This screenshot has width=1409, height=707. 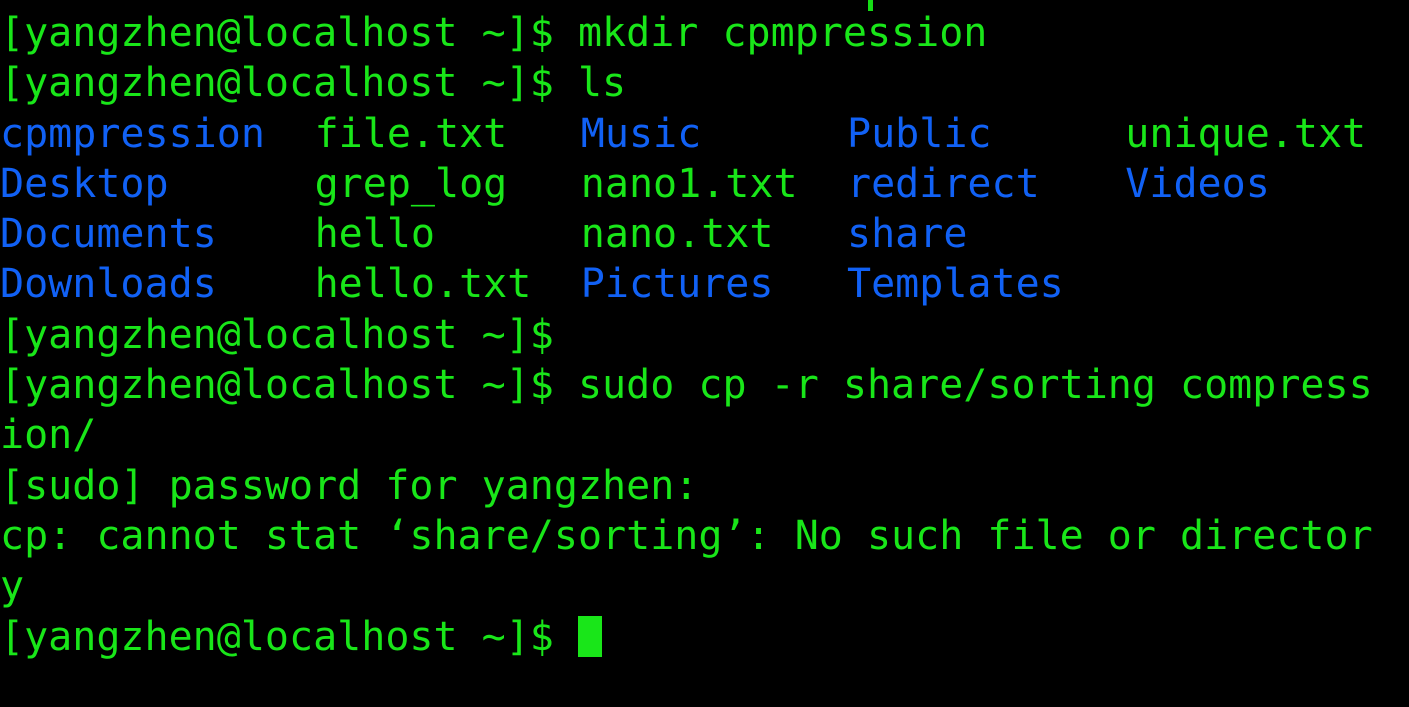 What do you see at coordinates (375, 234) in the screenshot?
I see `ls-entry-file: hello` at bounding box center [375, 234].